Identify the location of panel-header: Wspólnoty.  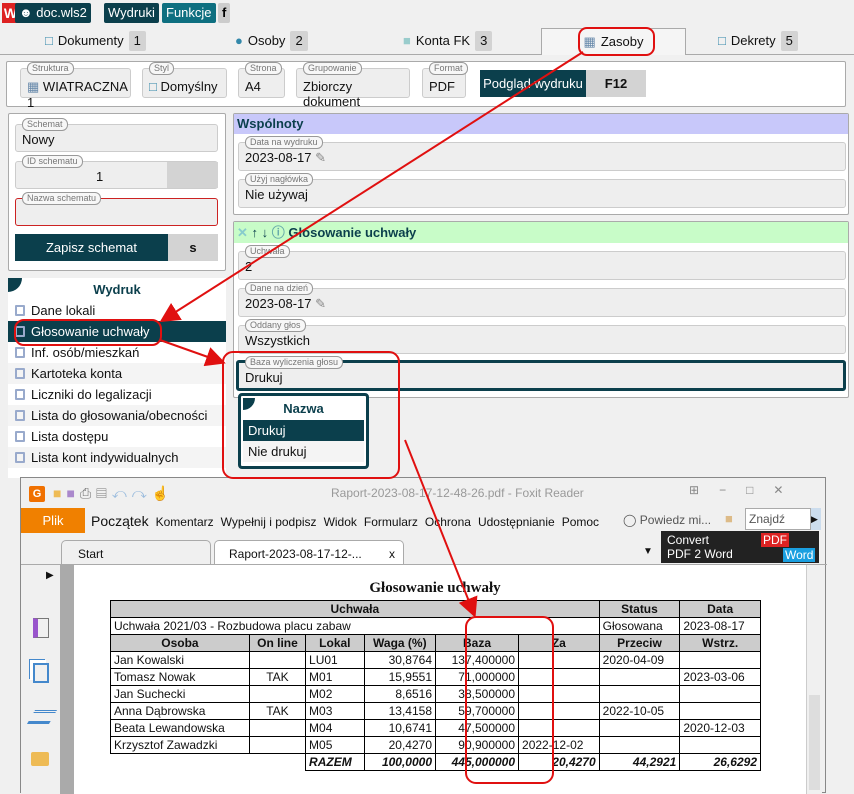
(541, 124).